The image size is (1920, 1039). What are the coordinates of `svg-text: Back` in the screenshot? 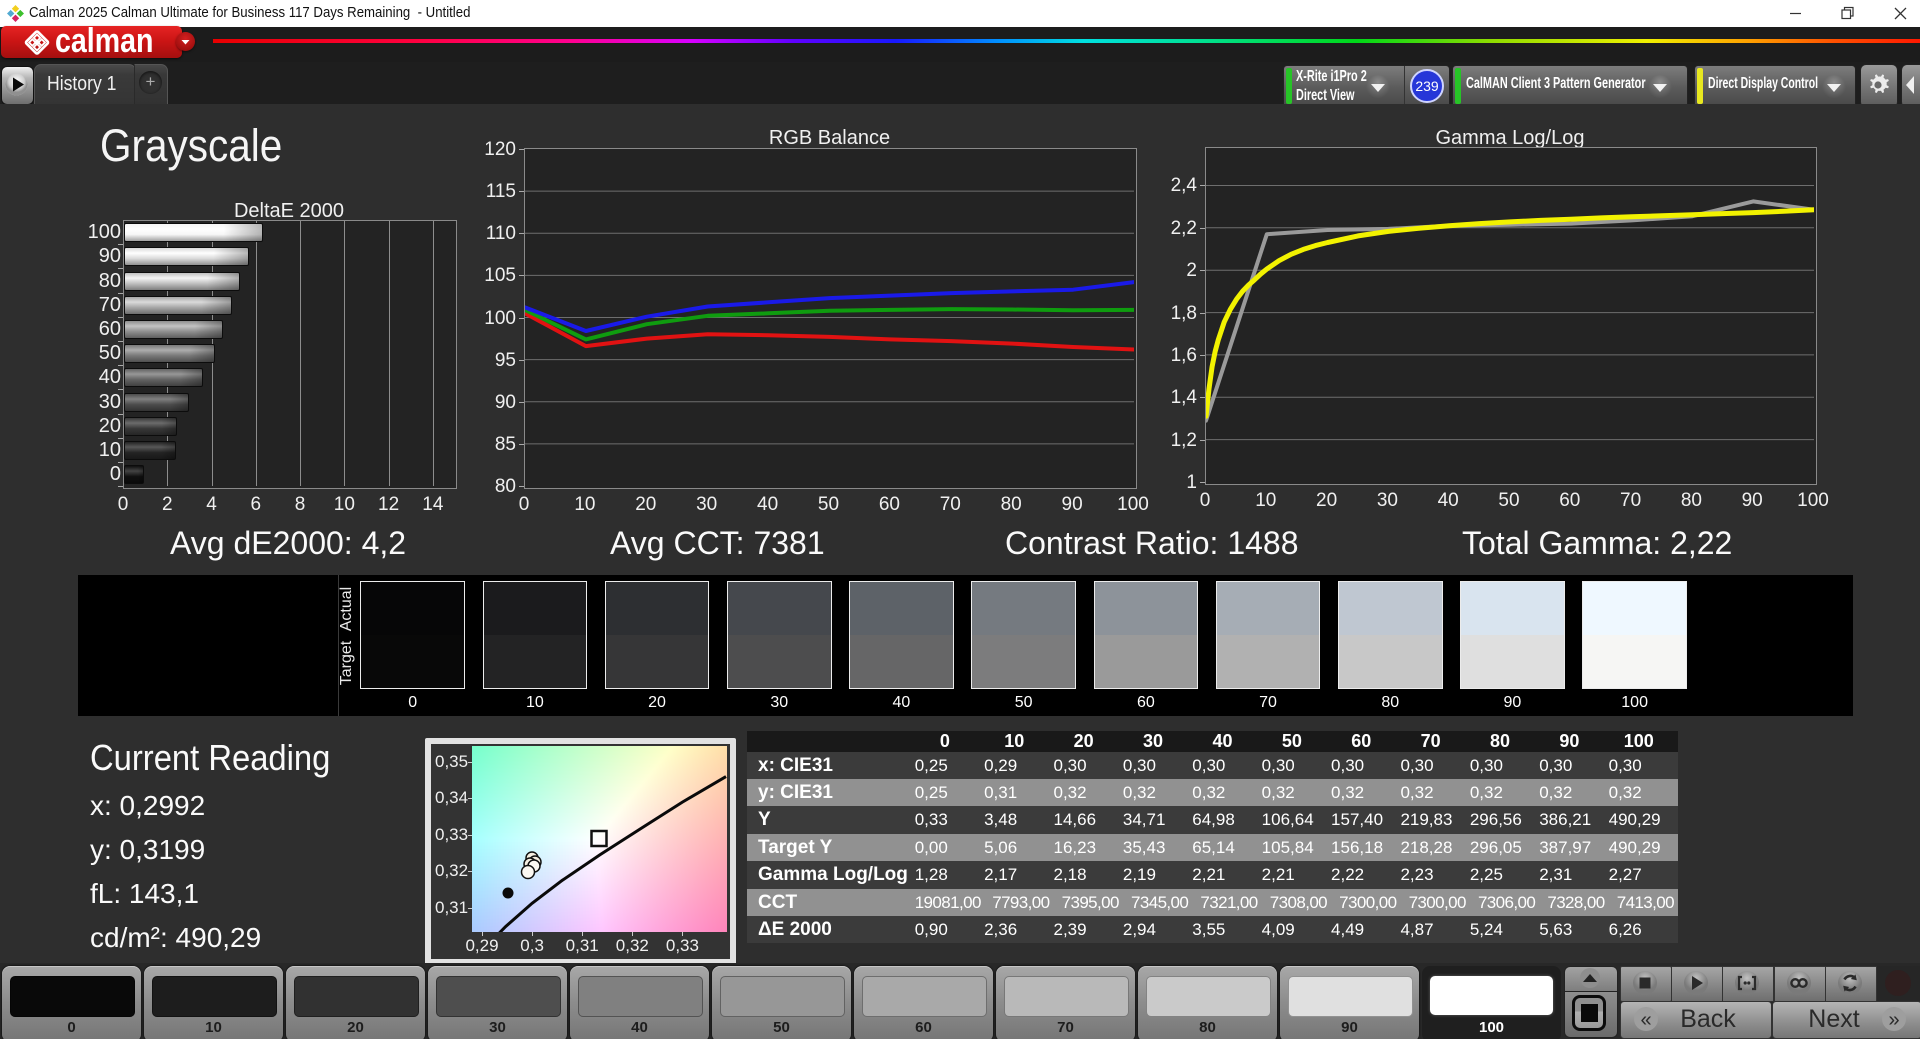 It's located at (1708, 1019).